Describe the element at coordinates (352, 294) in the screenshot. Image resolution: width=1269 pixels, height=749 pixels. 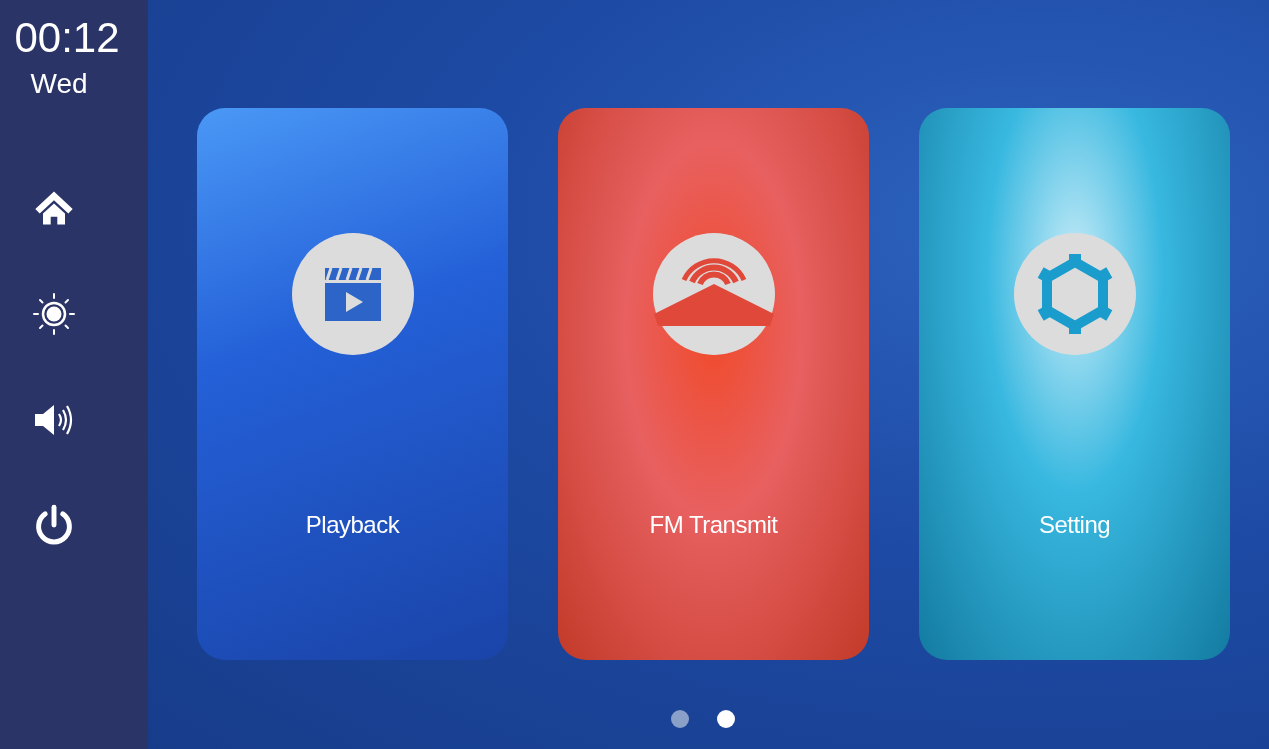
I see `clapperboard-icon` at that location.